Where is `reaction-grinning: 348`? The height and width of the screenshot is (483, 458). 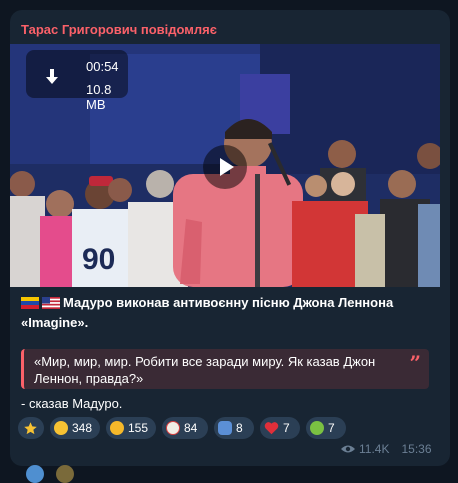 reaction-grinning: 348 is located at coordinates (75, 428).